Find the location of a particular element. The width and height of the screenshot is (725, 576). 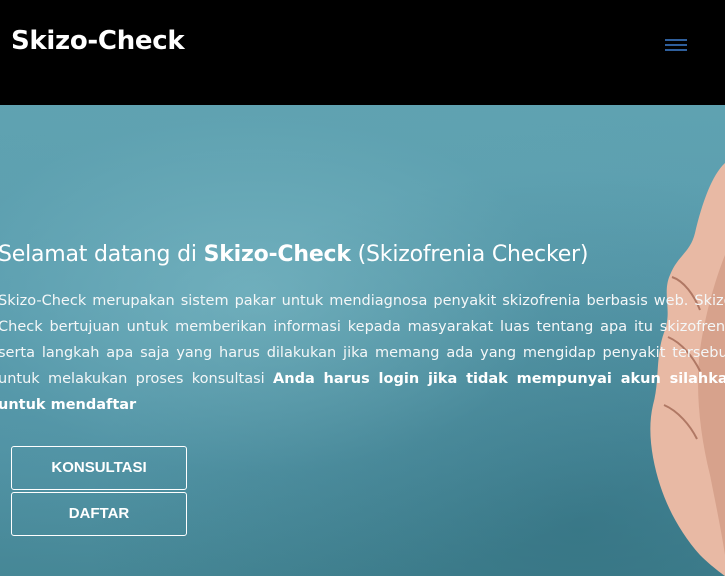

hamburger-menu-icon is located at coordinates (676, 44).